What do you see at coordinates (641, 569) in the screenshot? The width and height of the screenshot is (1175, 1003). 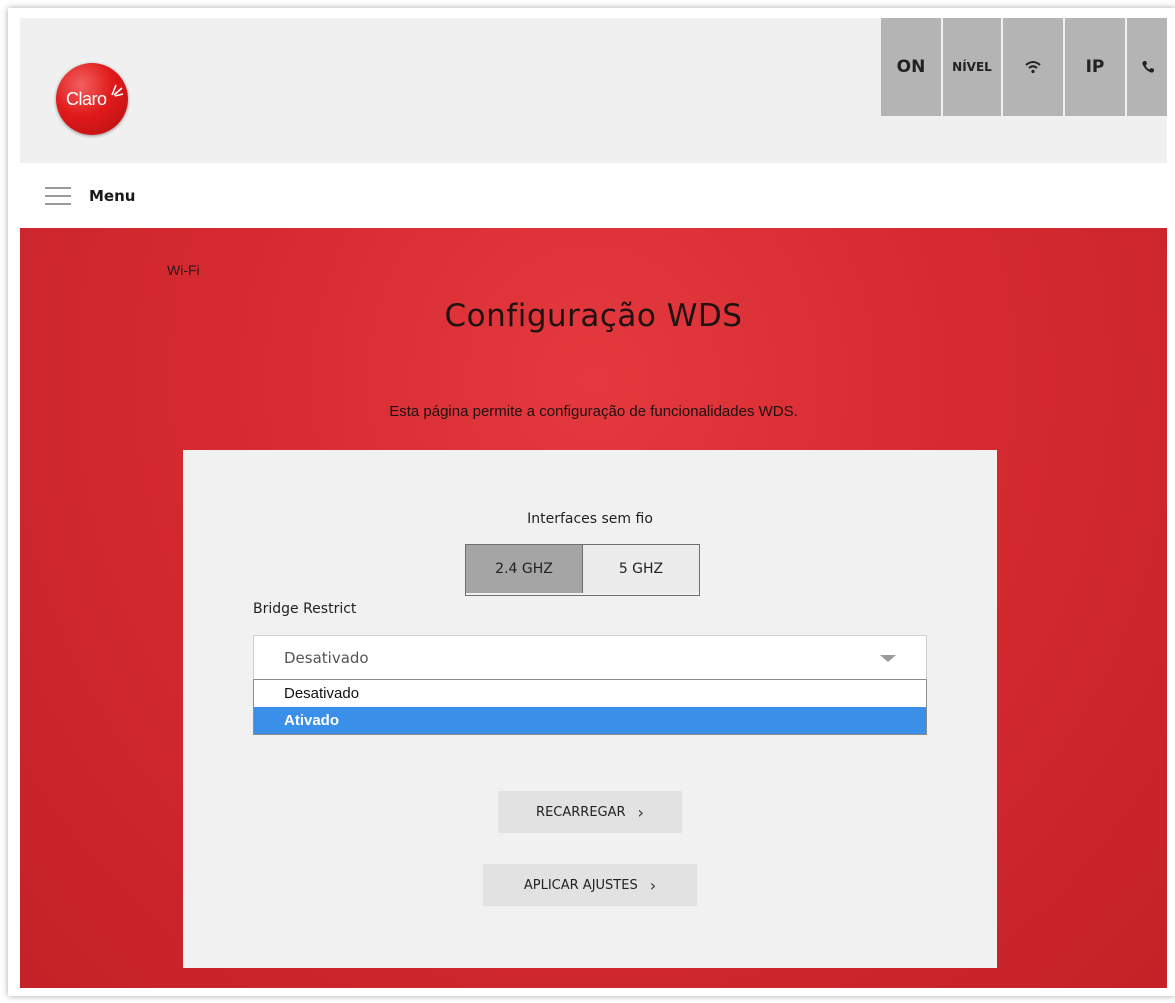 I see `band-5ghz-button: 5 GHZ` at bounding box center [641, 569].